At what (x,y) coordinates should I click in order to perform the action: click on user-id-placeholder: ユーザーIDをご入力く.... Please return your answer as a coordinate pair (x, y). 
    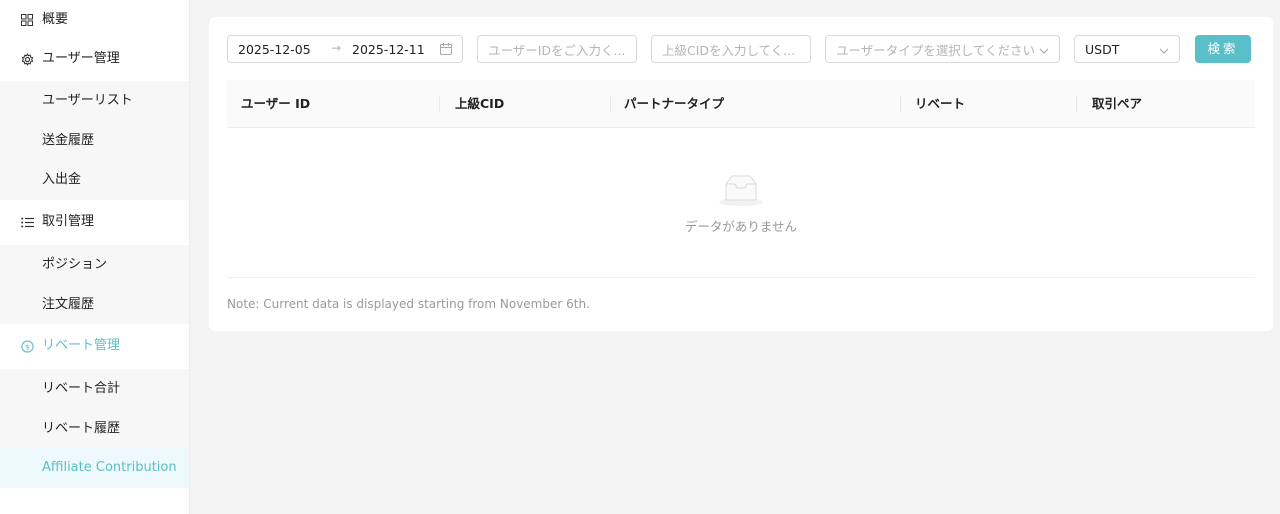
    Looking at the image, I should click on (557, 50).